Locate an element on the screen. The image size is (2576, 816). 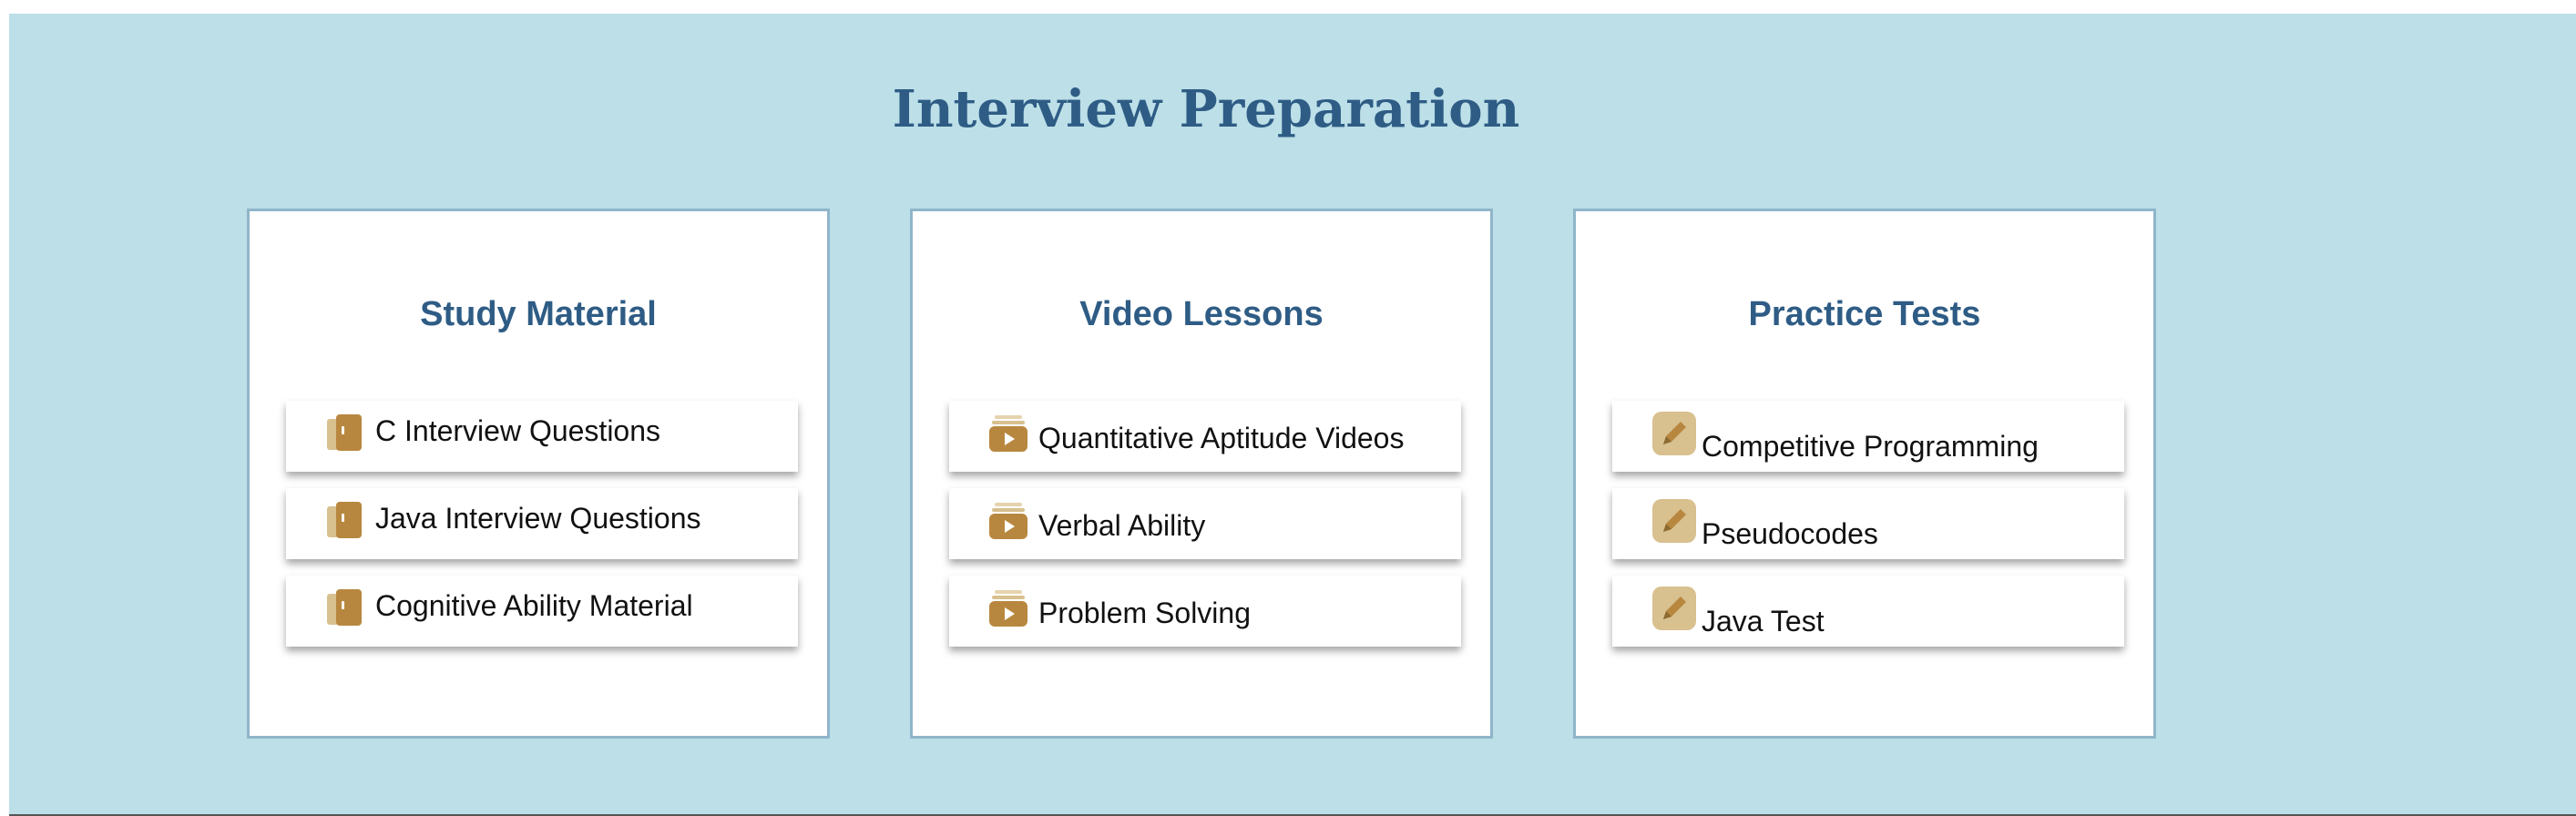
item-label: Problem Solving is located at coordinates (1144, 613).